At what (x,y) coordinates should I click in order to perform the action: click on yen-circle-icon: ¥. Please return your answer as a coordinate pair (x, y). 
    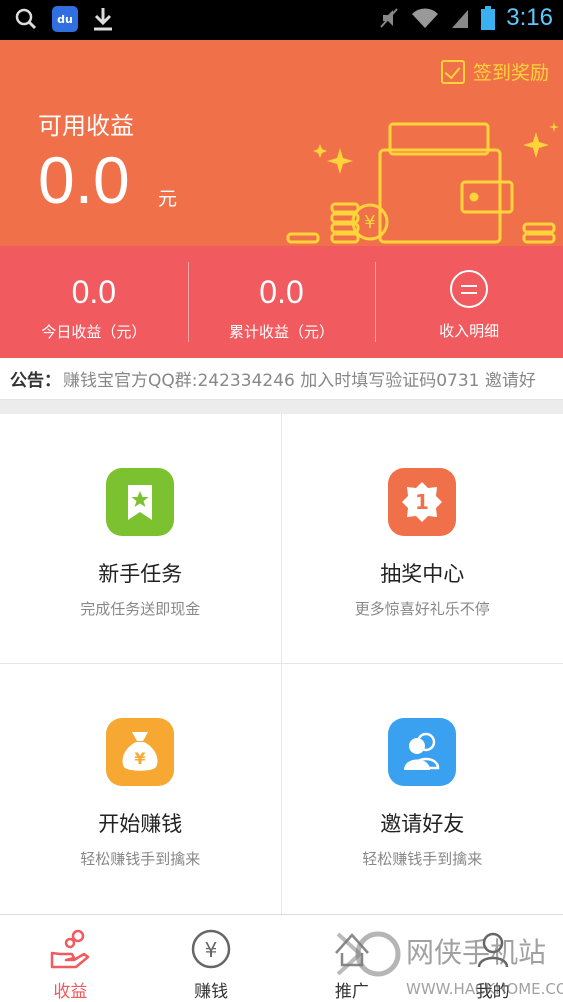
    Looking at the image, I should click on (211, 949).